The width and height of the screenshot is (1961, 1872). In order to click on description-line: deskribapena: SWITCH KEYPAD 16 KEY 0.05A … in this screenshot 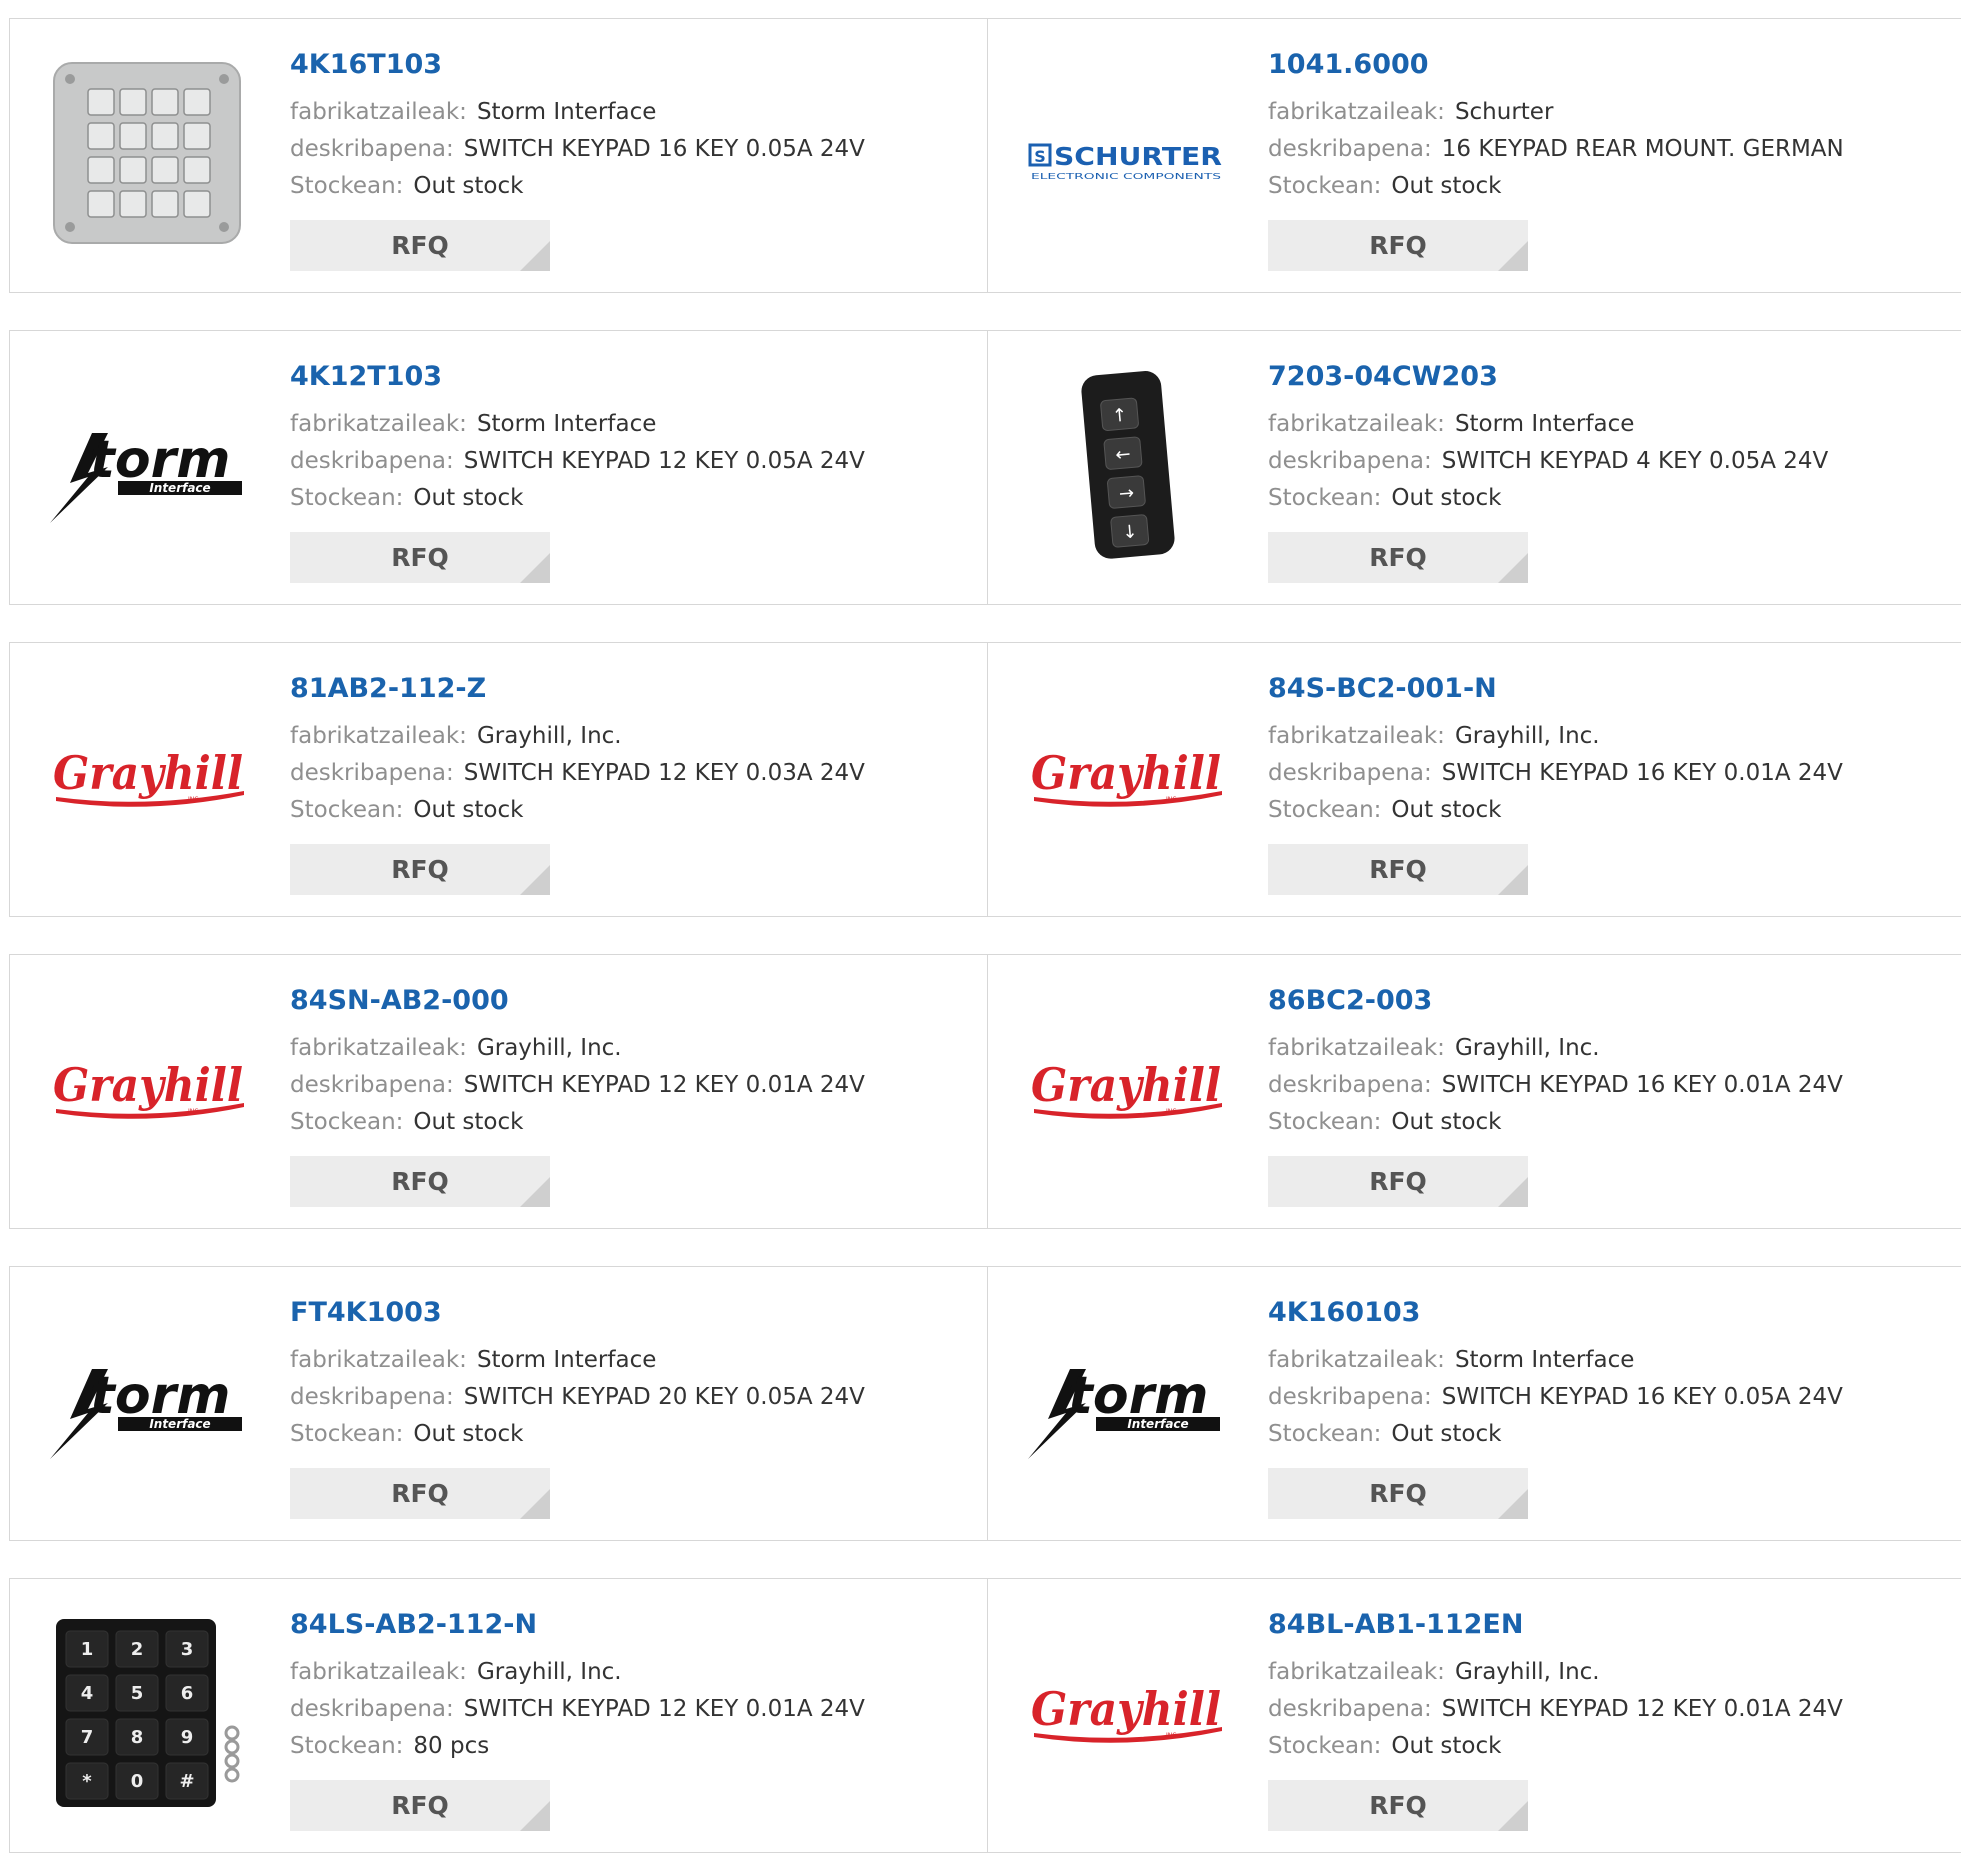, I will do `click(1612, 1397)`.